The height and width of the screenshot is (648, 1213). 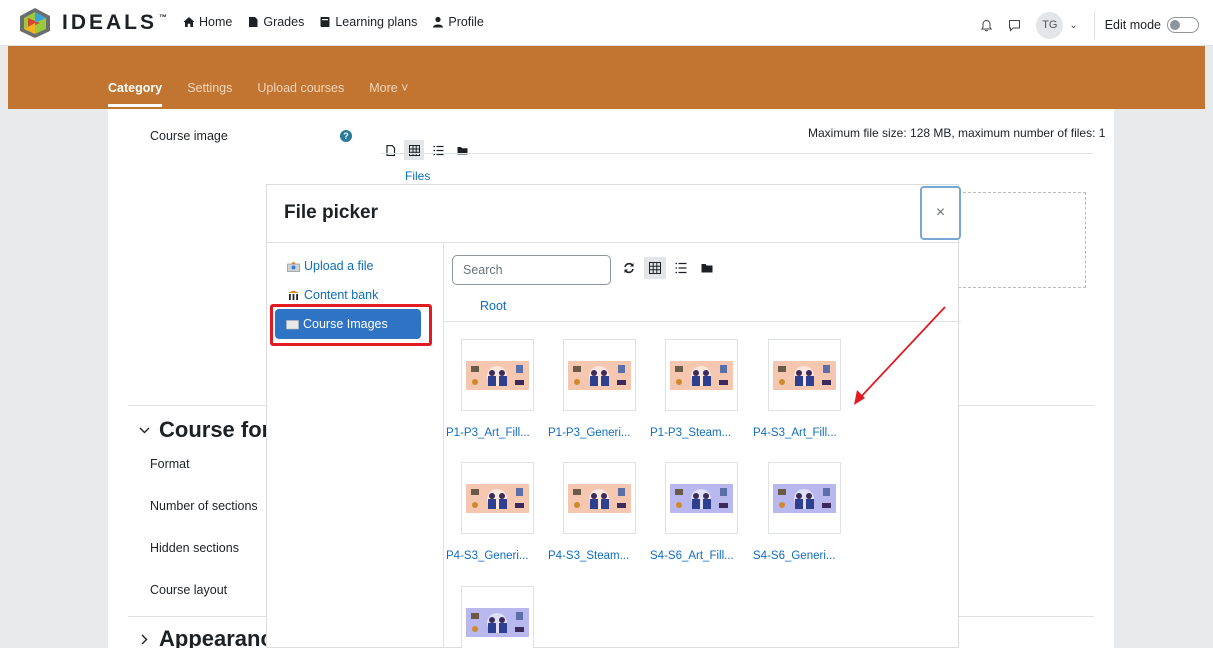 What do you see at coordinates (293, 266) in the screenshot?
I see `upload-icon` at bounding box center [293, 266].